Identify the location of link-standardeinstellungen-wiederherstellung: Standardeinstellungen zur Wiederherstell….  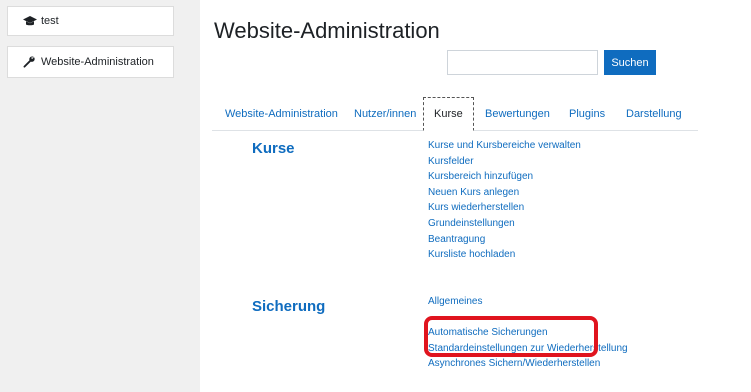
(528, 348).